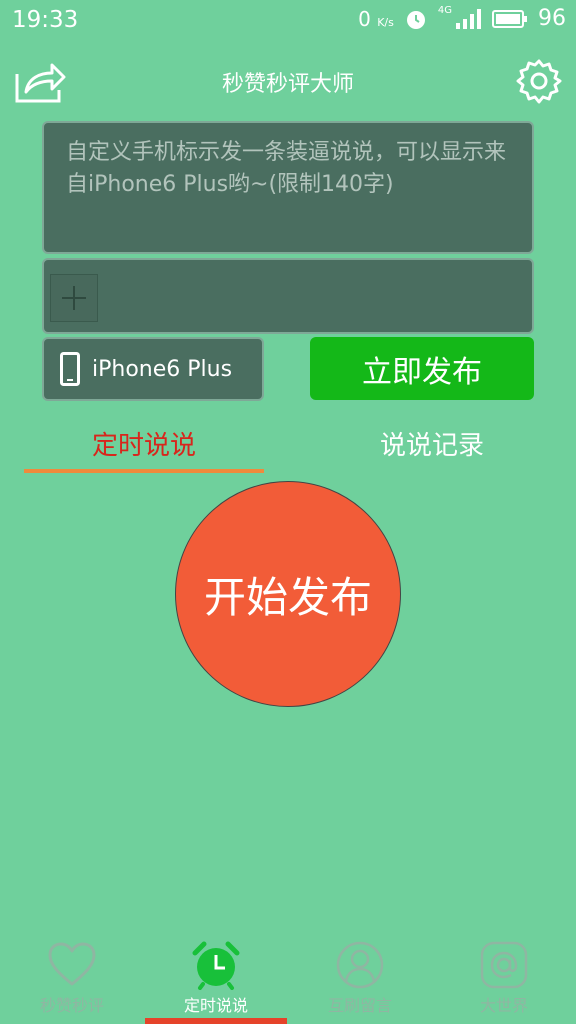 The height and width of the screenshot is (1024, 576). Describe the element at coordinates (468, 18) in the screenshot. I see `signal-icon` at that location.